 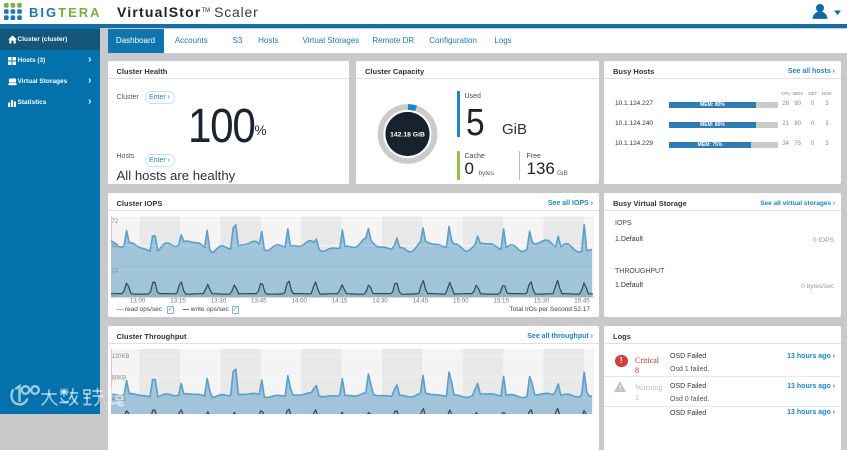 What do you see at coordinates (541, 301) in the screenshot?
I see `svg-text: 15:30` at bounding box center [541, 301].